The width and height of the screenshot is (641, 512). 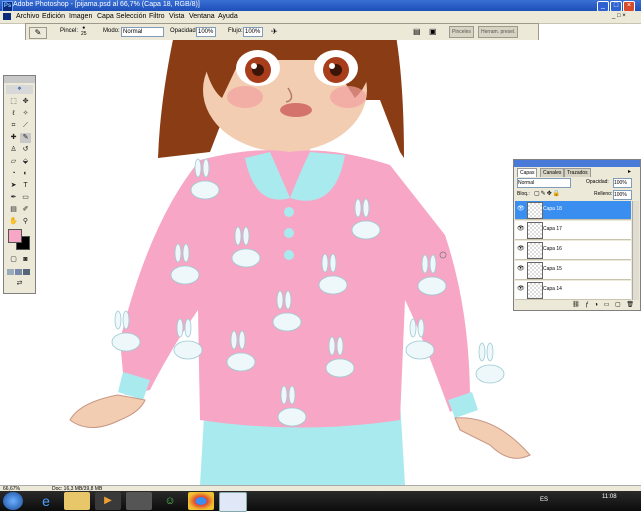 What do you see at coordinates (139, 501) in the screenshot?
I see `winamp-icon` at bounding box center [139, 501].